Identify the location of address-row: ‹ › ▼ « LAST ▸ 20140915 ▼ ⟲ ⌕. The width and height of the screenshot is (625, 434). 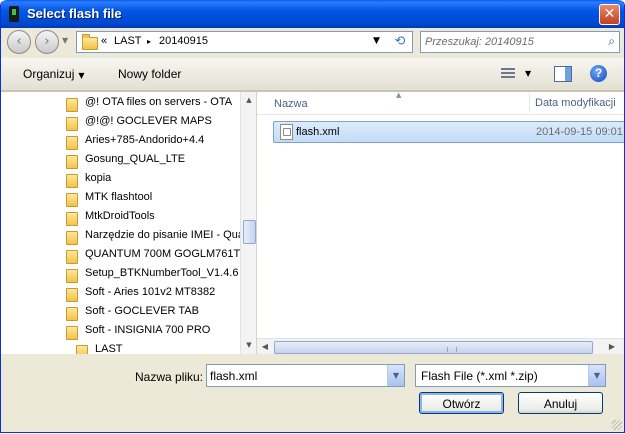
(312, 42).